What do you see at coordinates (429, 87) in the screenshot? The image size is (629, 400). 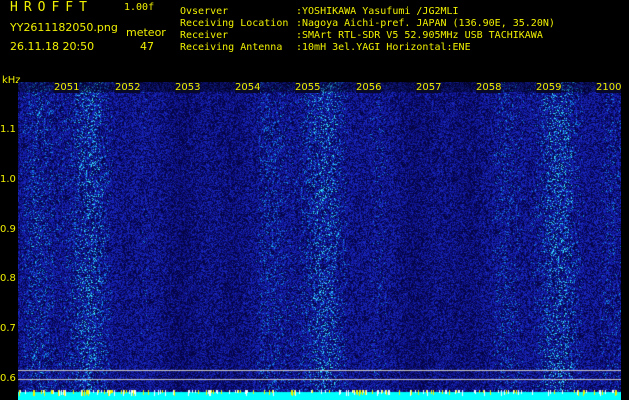 I see `x-tick-label: 2057` at bounding box center [429, 87].